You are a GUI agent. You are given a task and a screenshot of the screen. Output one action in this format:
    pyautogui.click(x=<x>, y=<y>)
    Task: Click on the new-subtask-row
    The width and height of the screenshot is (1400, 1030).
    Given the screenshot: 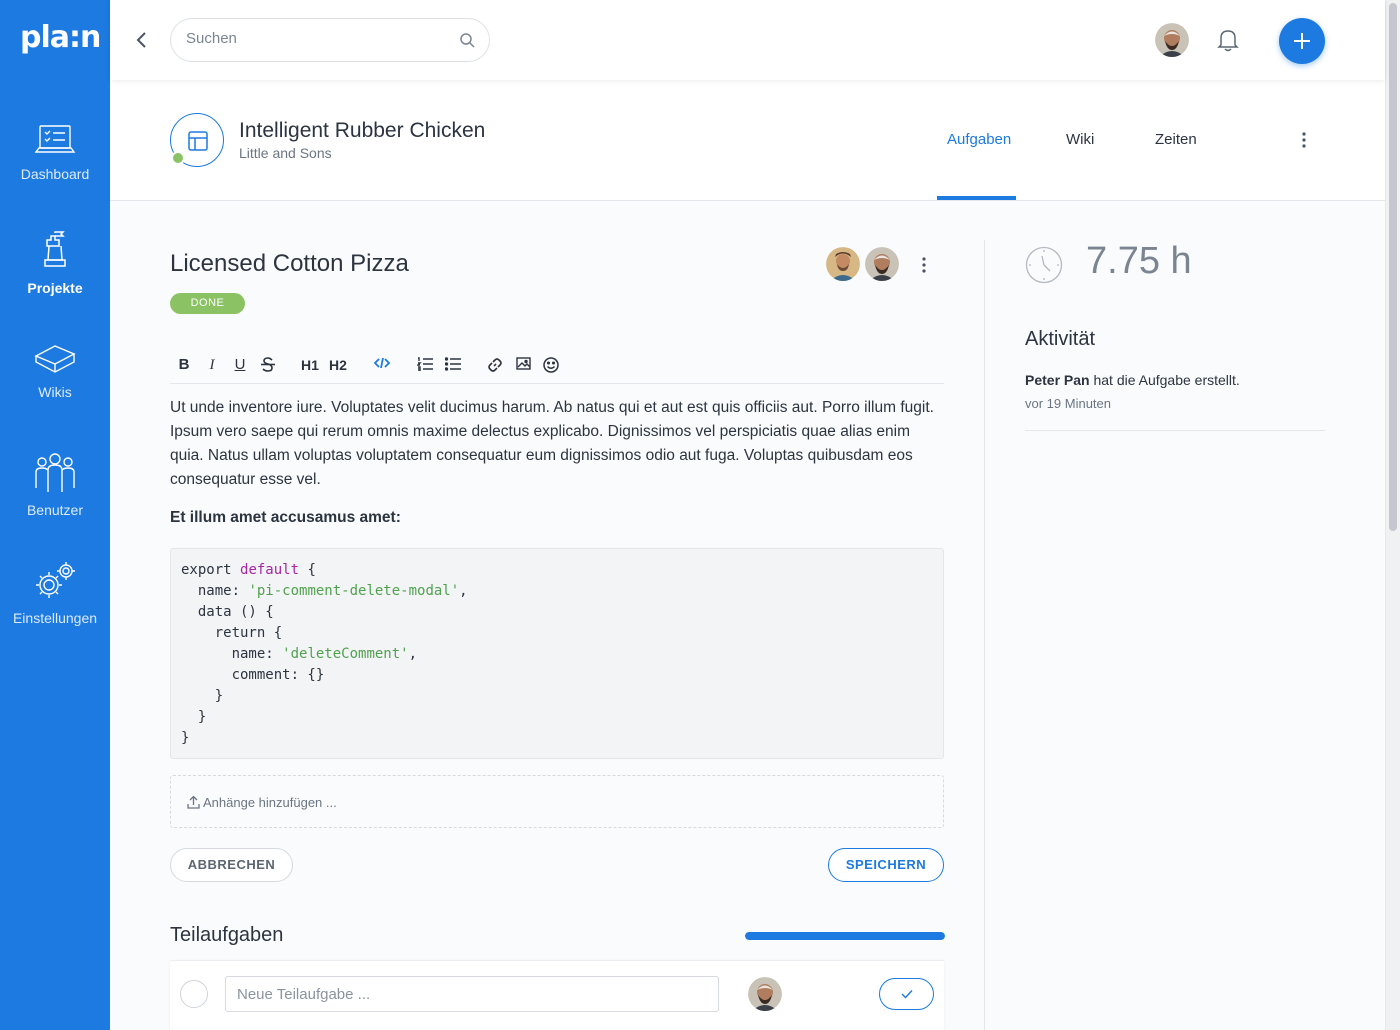 What is the action you would take?
    pyautogui.click(x=557, y=995)
    